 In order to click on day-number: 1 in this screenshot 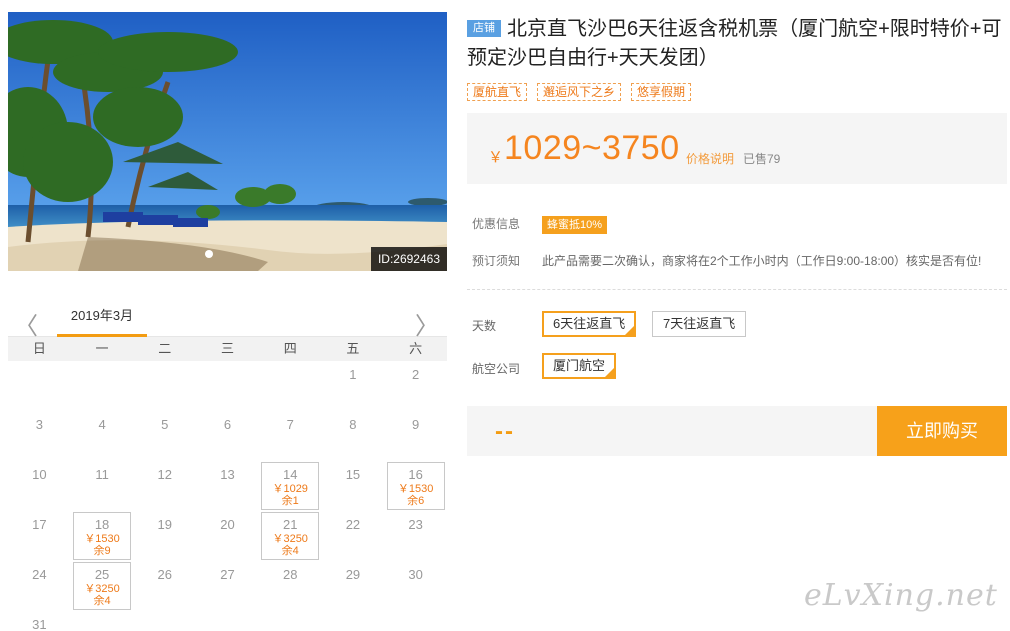, I will do `click(353, 374)`.